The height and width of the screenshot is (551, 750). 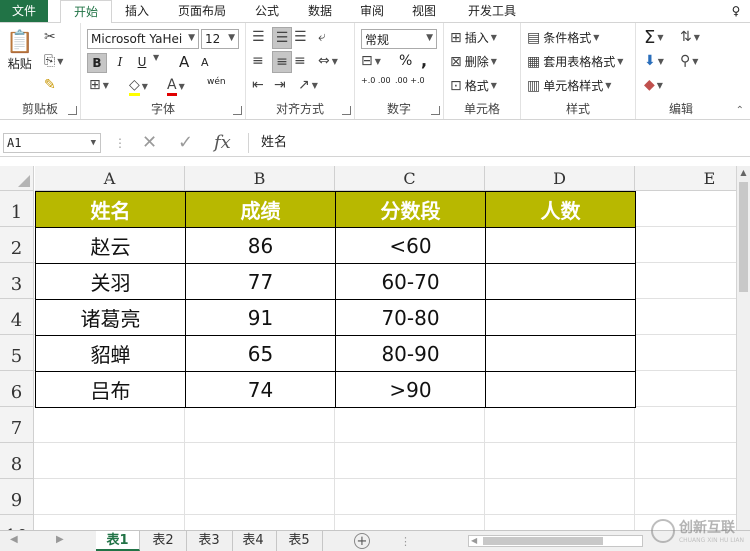 I want to click on conditional-formatting-button: ▤ 条件格式 ▼, so click(x=563, y=37).